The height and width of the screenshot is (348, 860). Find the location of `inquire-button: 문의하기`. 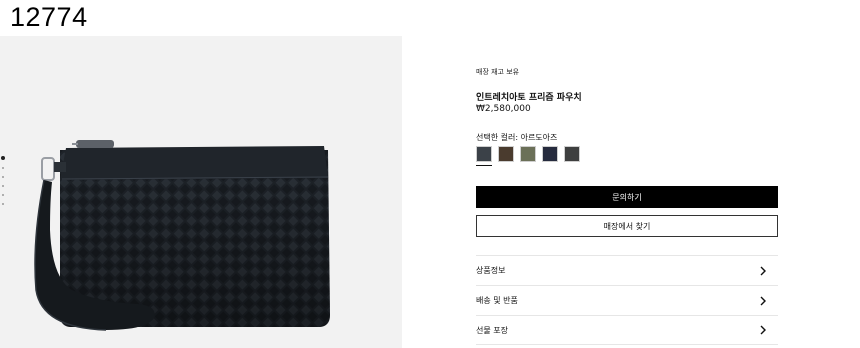

inquire-button: 문의하기 is located at coordinates (627, 197).